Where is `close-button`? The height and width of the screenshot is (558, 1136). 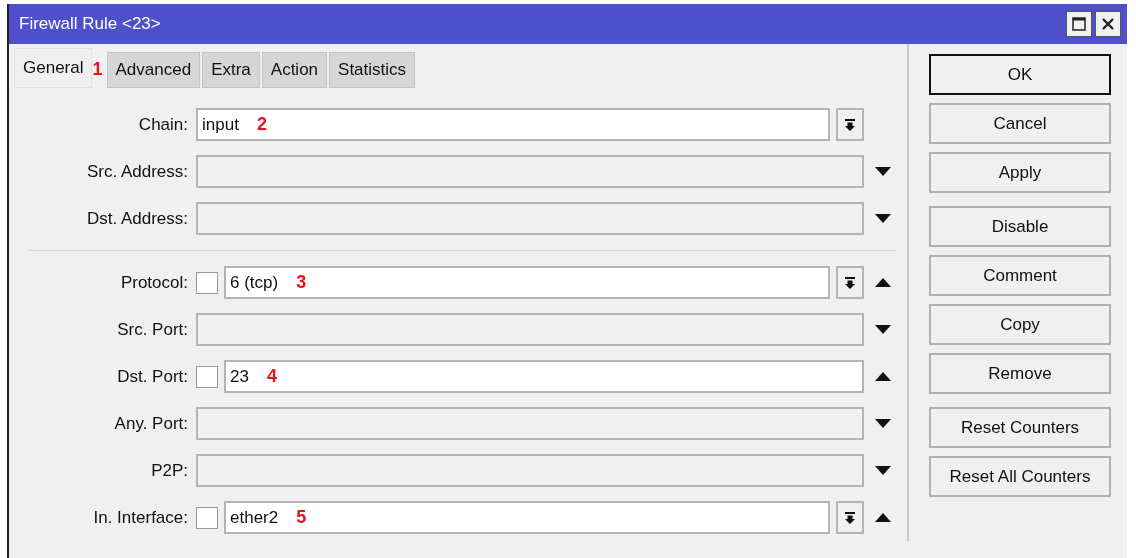
close-button is located at coordinates (1108, 24).